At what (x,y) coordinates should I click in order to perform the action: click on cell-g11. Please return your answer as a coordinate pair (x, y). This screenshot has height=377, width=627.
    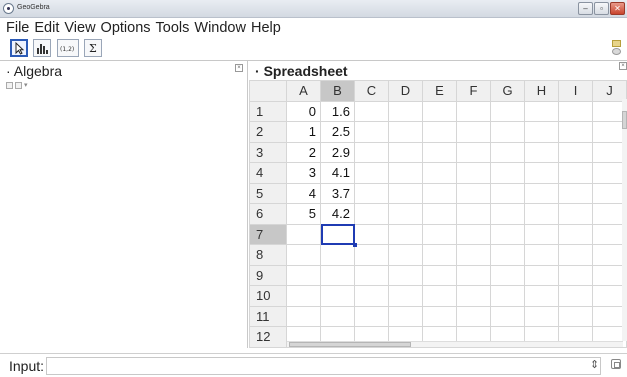
    Looking at the image, I should click on (507, 316).